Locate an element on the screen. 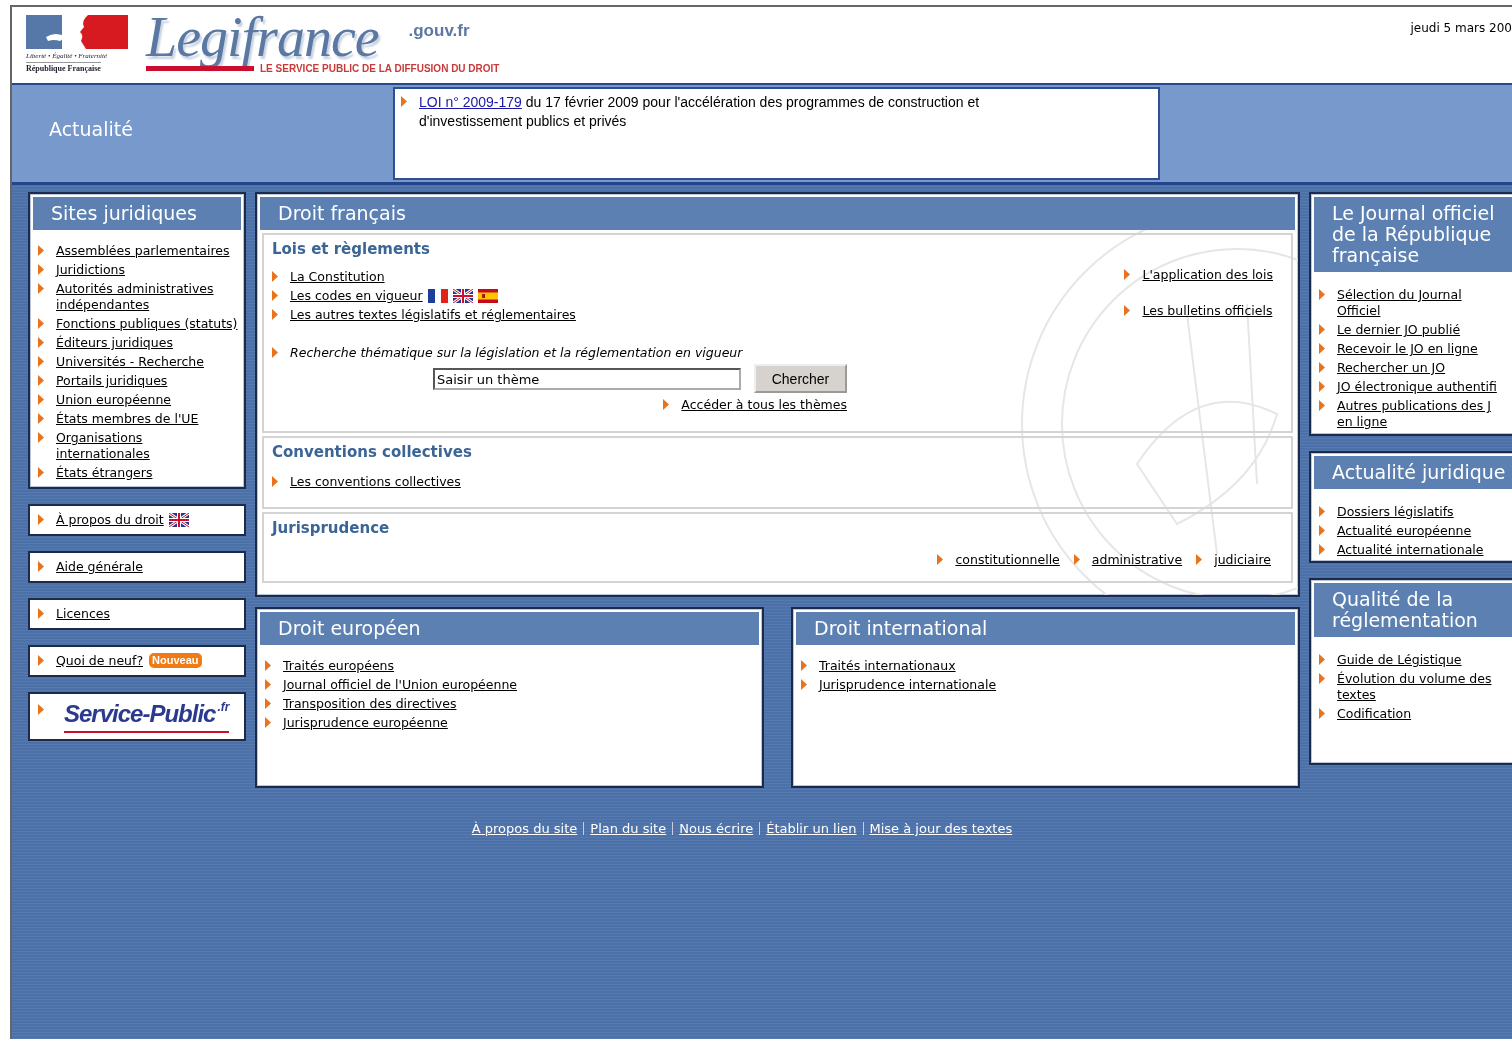 This screenshot has width=1512, height=1039. link: Traités internationaux is located at coordinates (887, 666).